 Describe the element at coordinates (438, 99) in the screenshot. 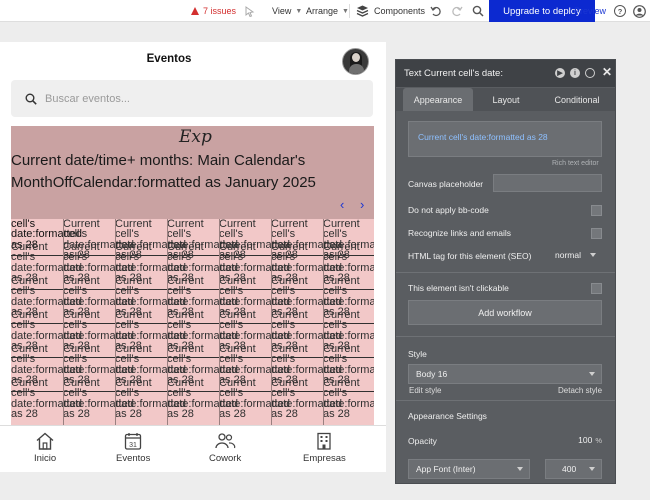

I see `tab-appearance: Appearance` at that location.